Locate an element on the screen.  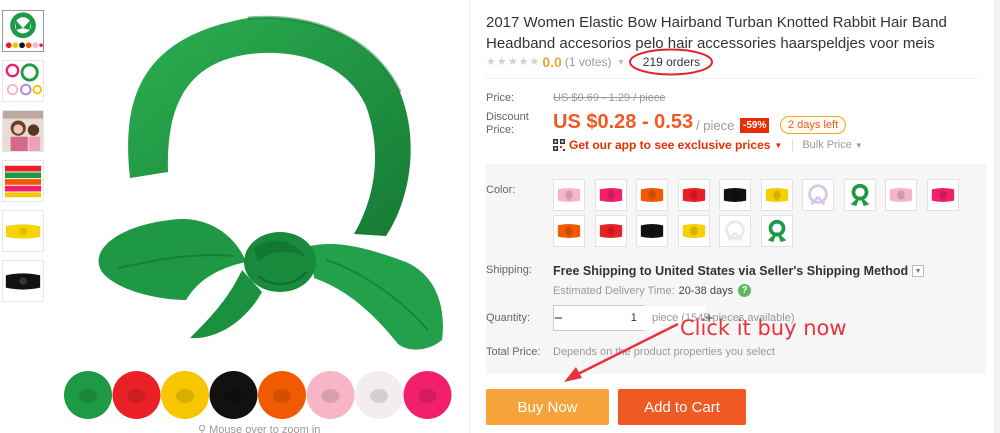
scrollbar is located at coordinates (997, 216).